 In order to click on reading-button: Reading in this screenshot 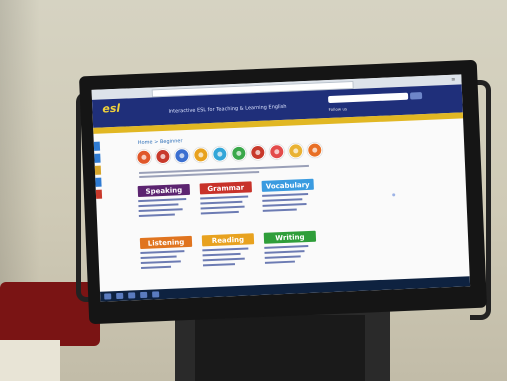, I will do `click(228, 240)`.